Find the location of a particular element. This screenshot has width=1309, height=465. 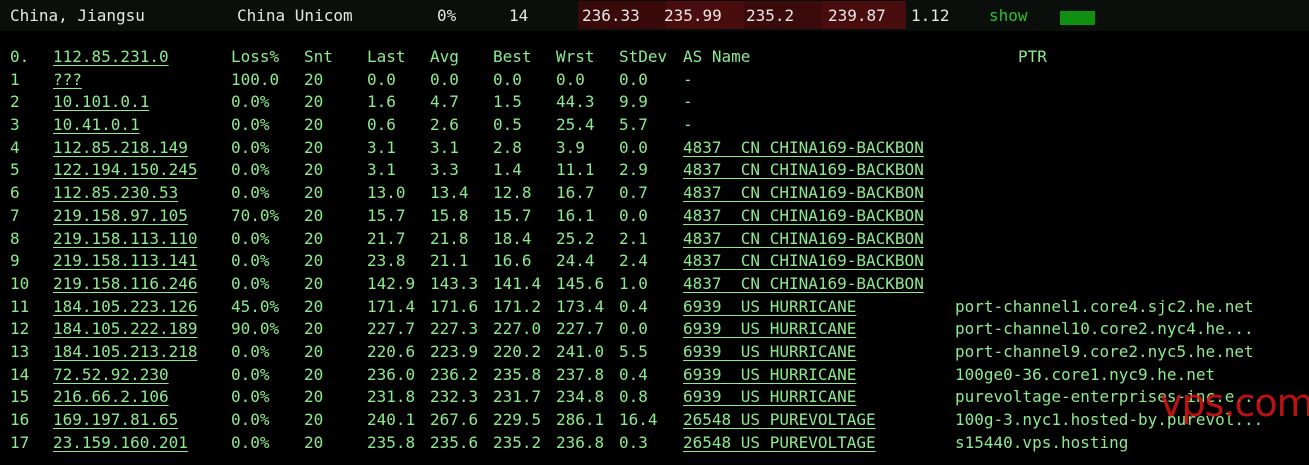

cell-loss: 45.0% is located at coordinates (255, 306).